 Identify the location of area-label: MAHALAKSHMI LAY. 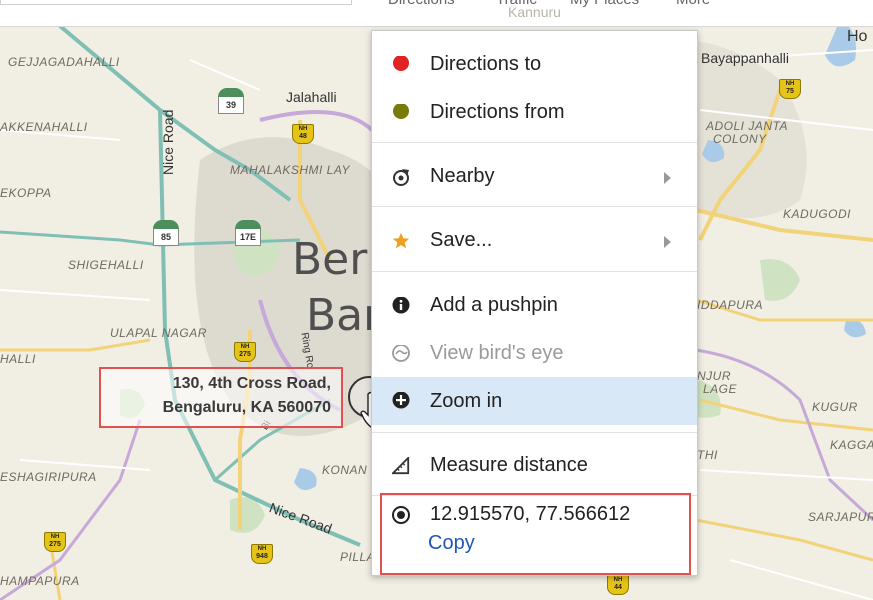
(290, 170).